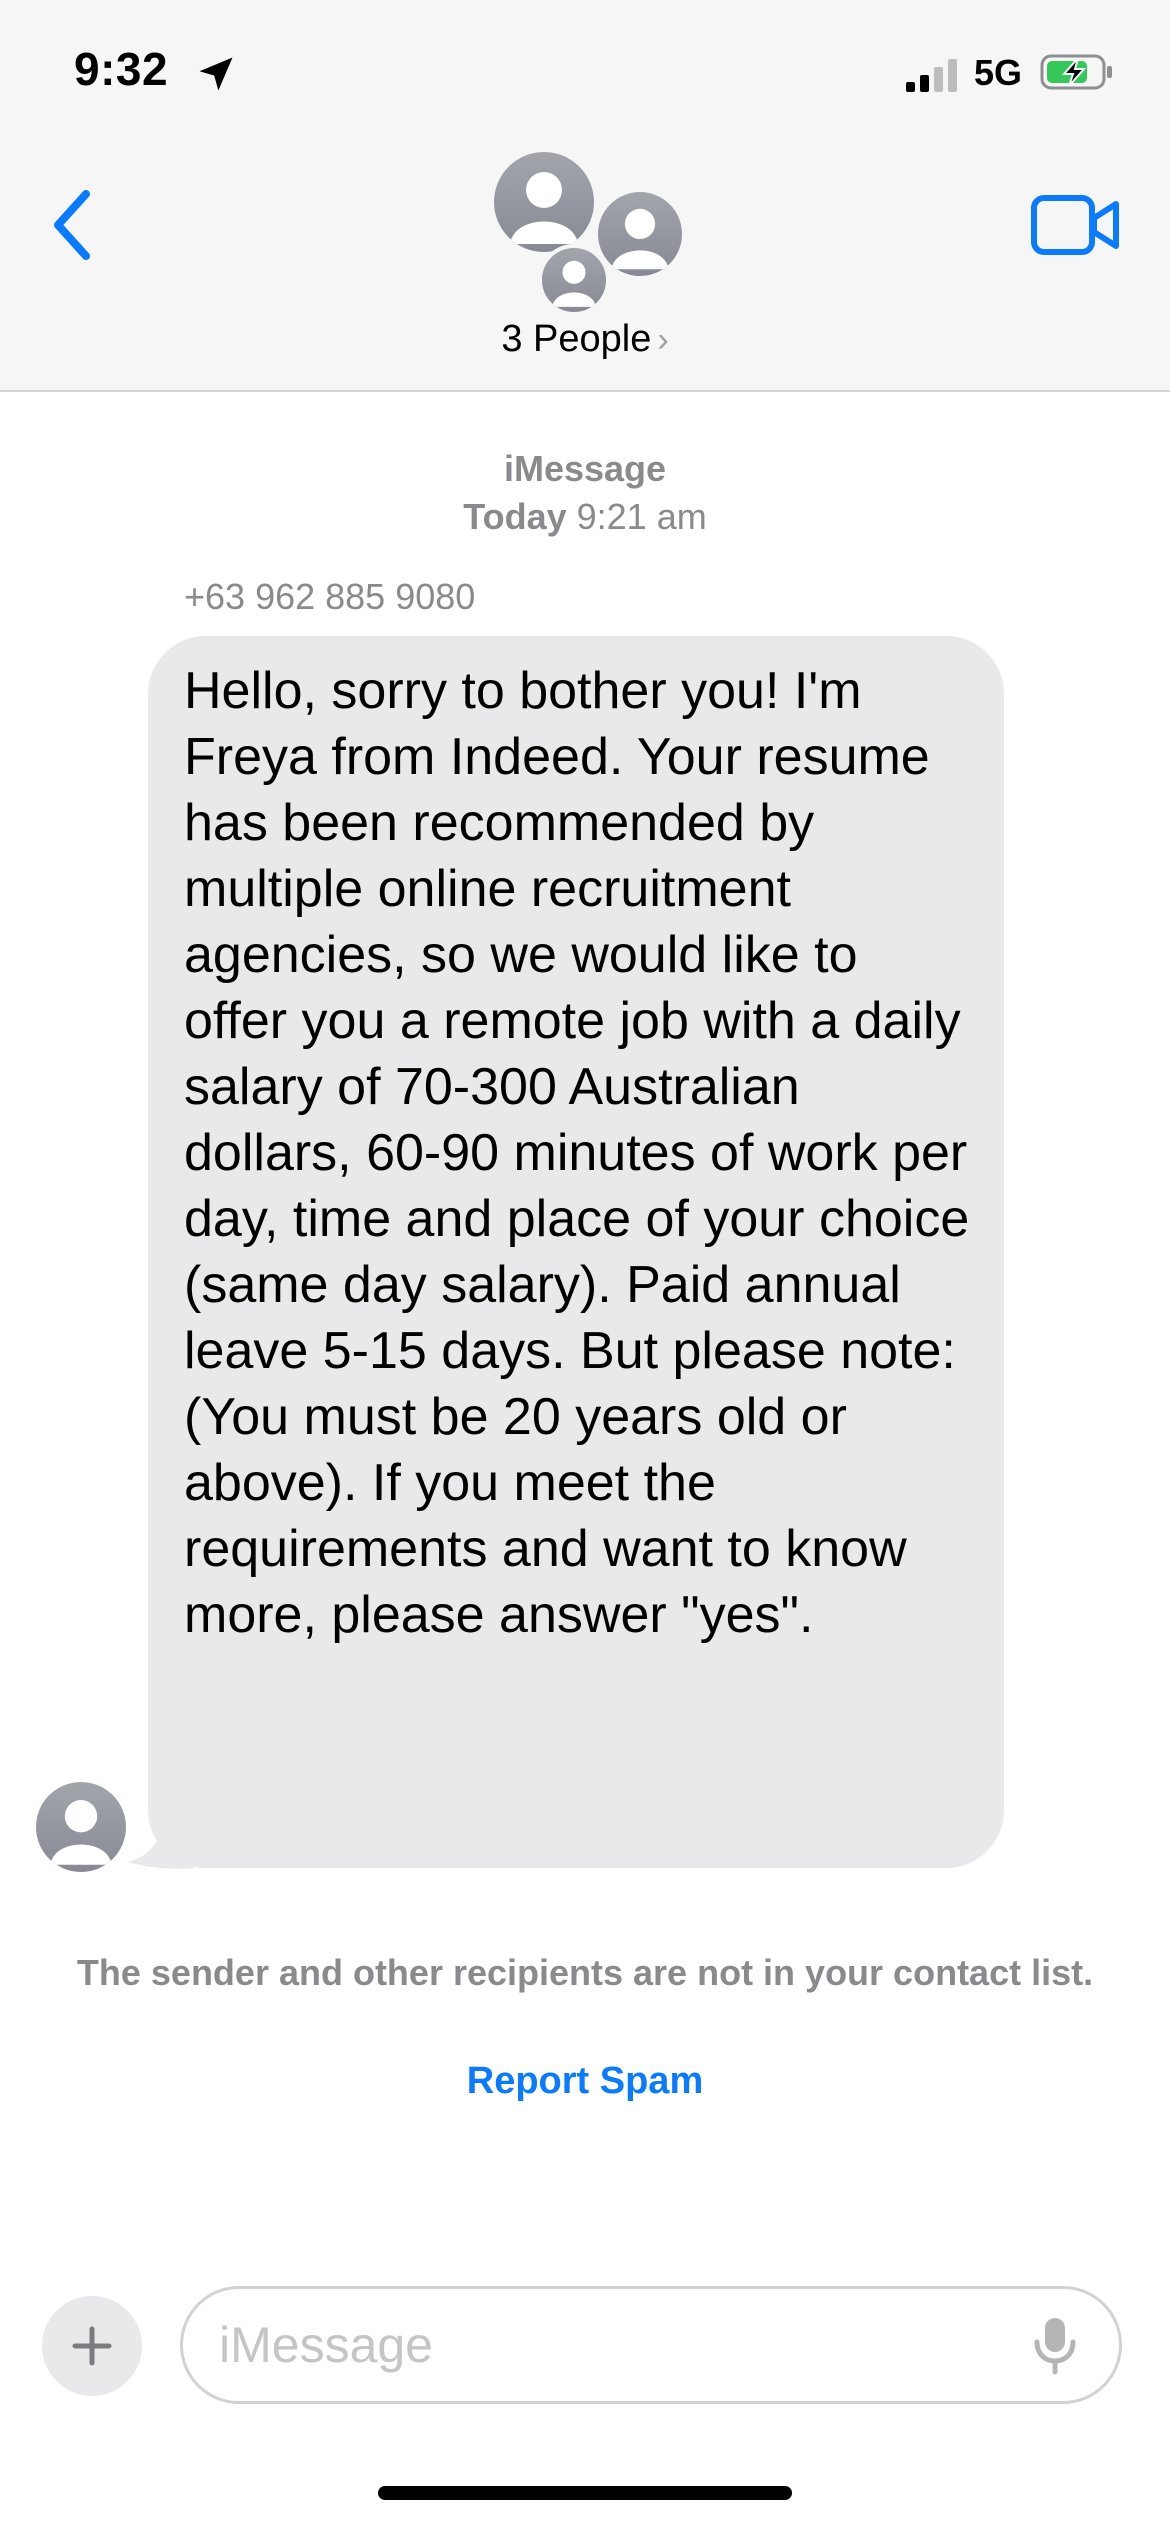 The height and width of the screenshot is (2532, 1170). Describe the element at coordinates (585, 2493) in the screenshot. I see `home-indicator` at that location.